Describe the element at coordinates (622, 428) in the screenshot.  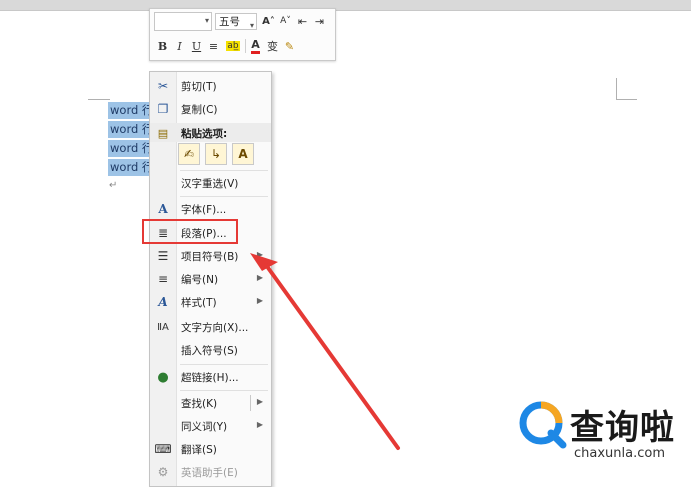
I see `watermark-title: 查询啦` at that location.